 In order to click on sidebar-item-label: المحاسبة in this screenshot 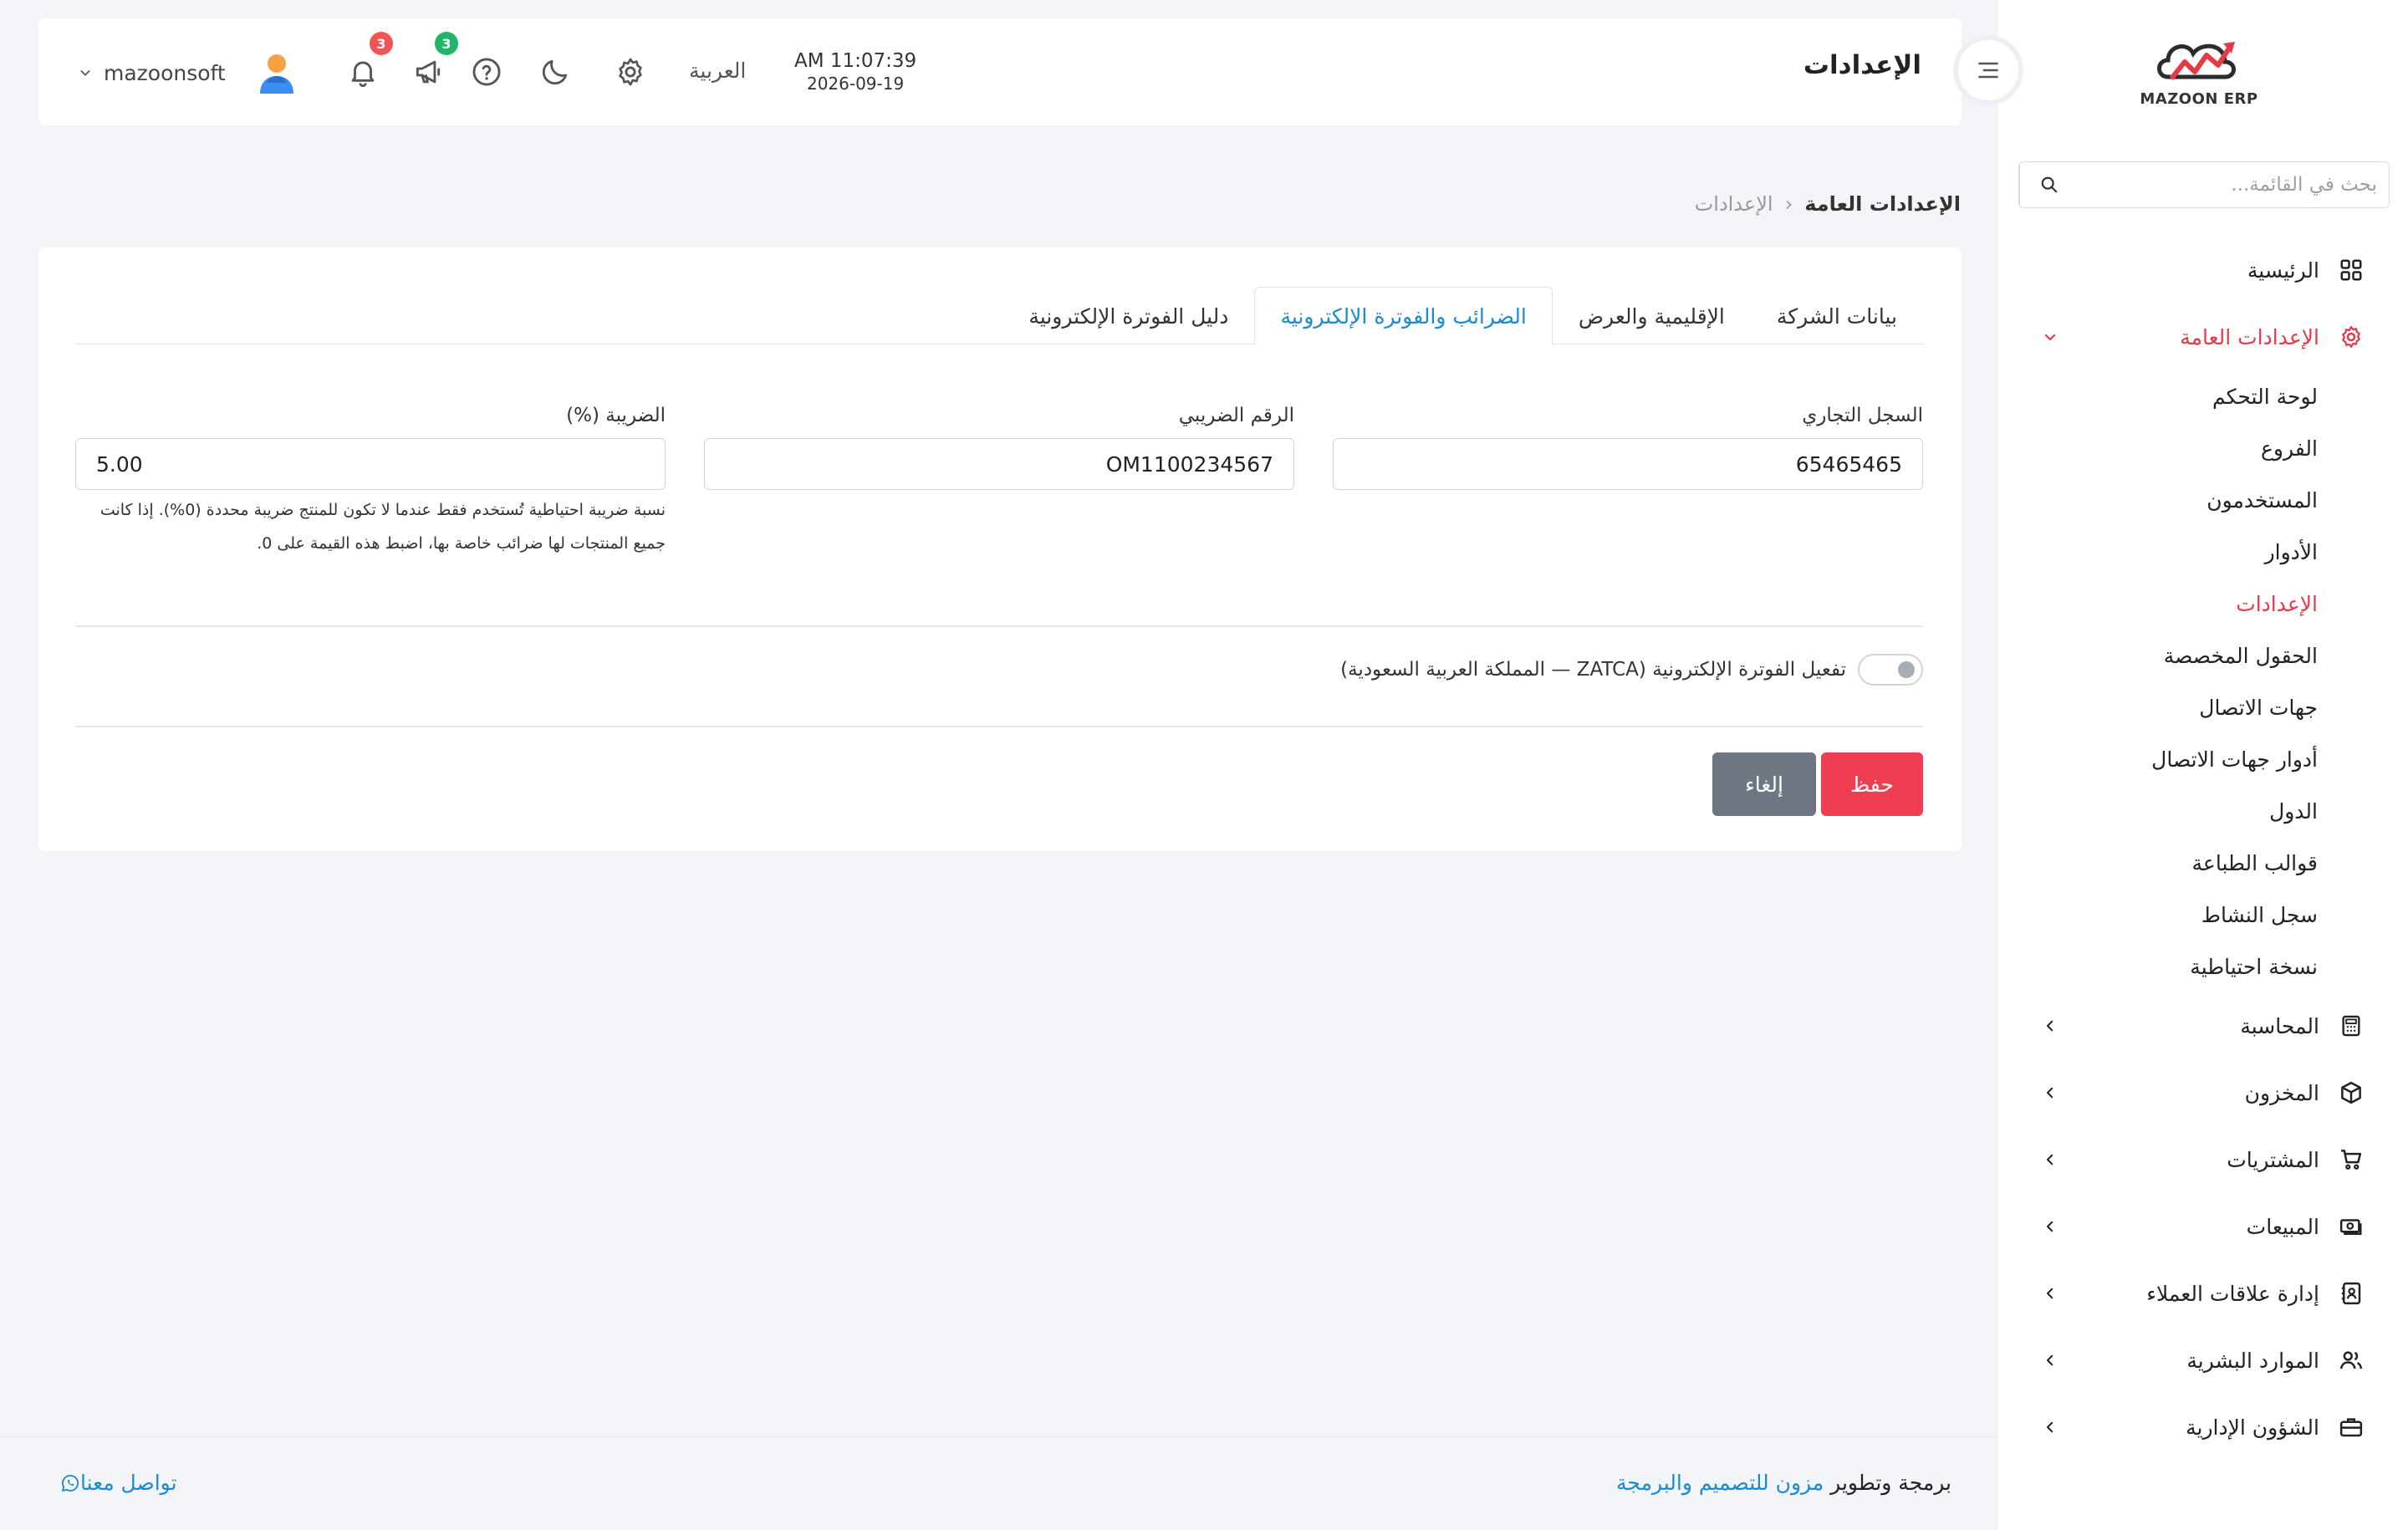, I will do `click(2279, 1025)`.